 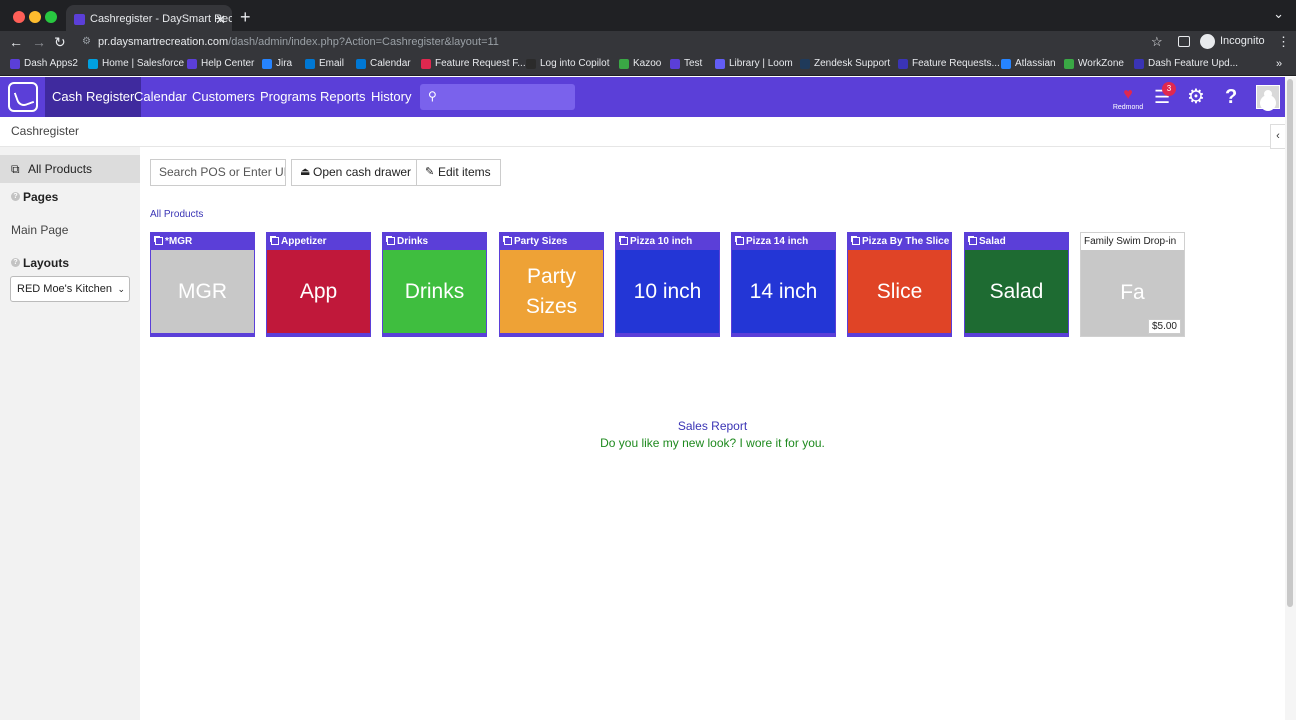 I want to click on category-tile-party-sizes: Party Sizes Party Sizes, so click(x=551, y=284).